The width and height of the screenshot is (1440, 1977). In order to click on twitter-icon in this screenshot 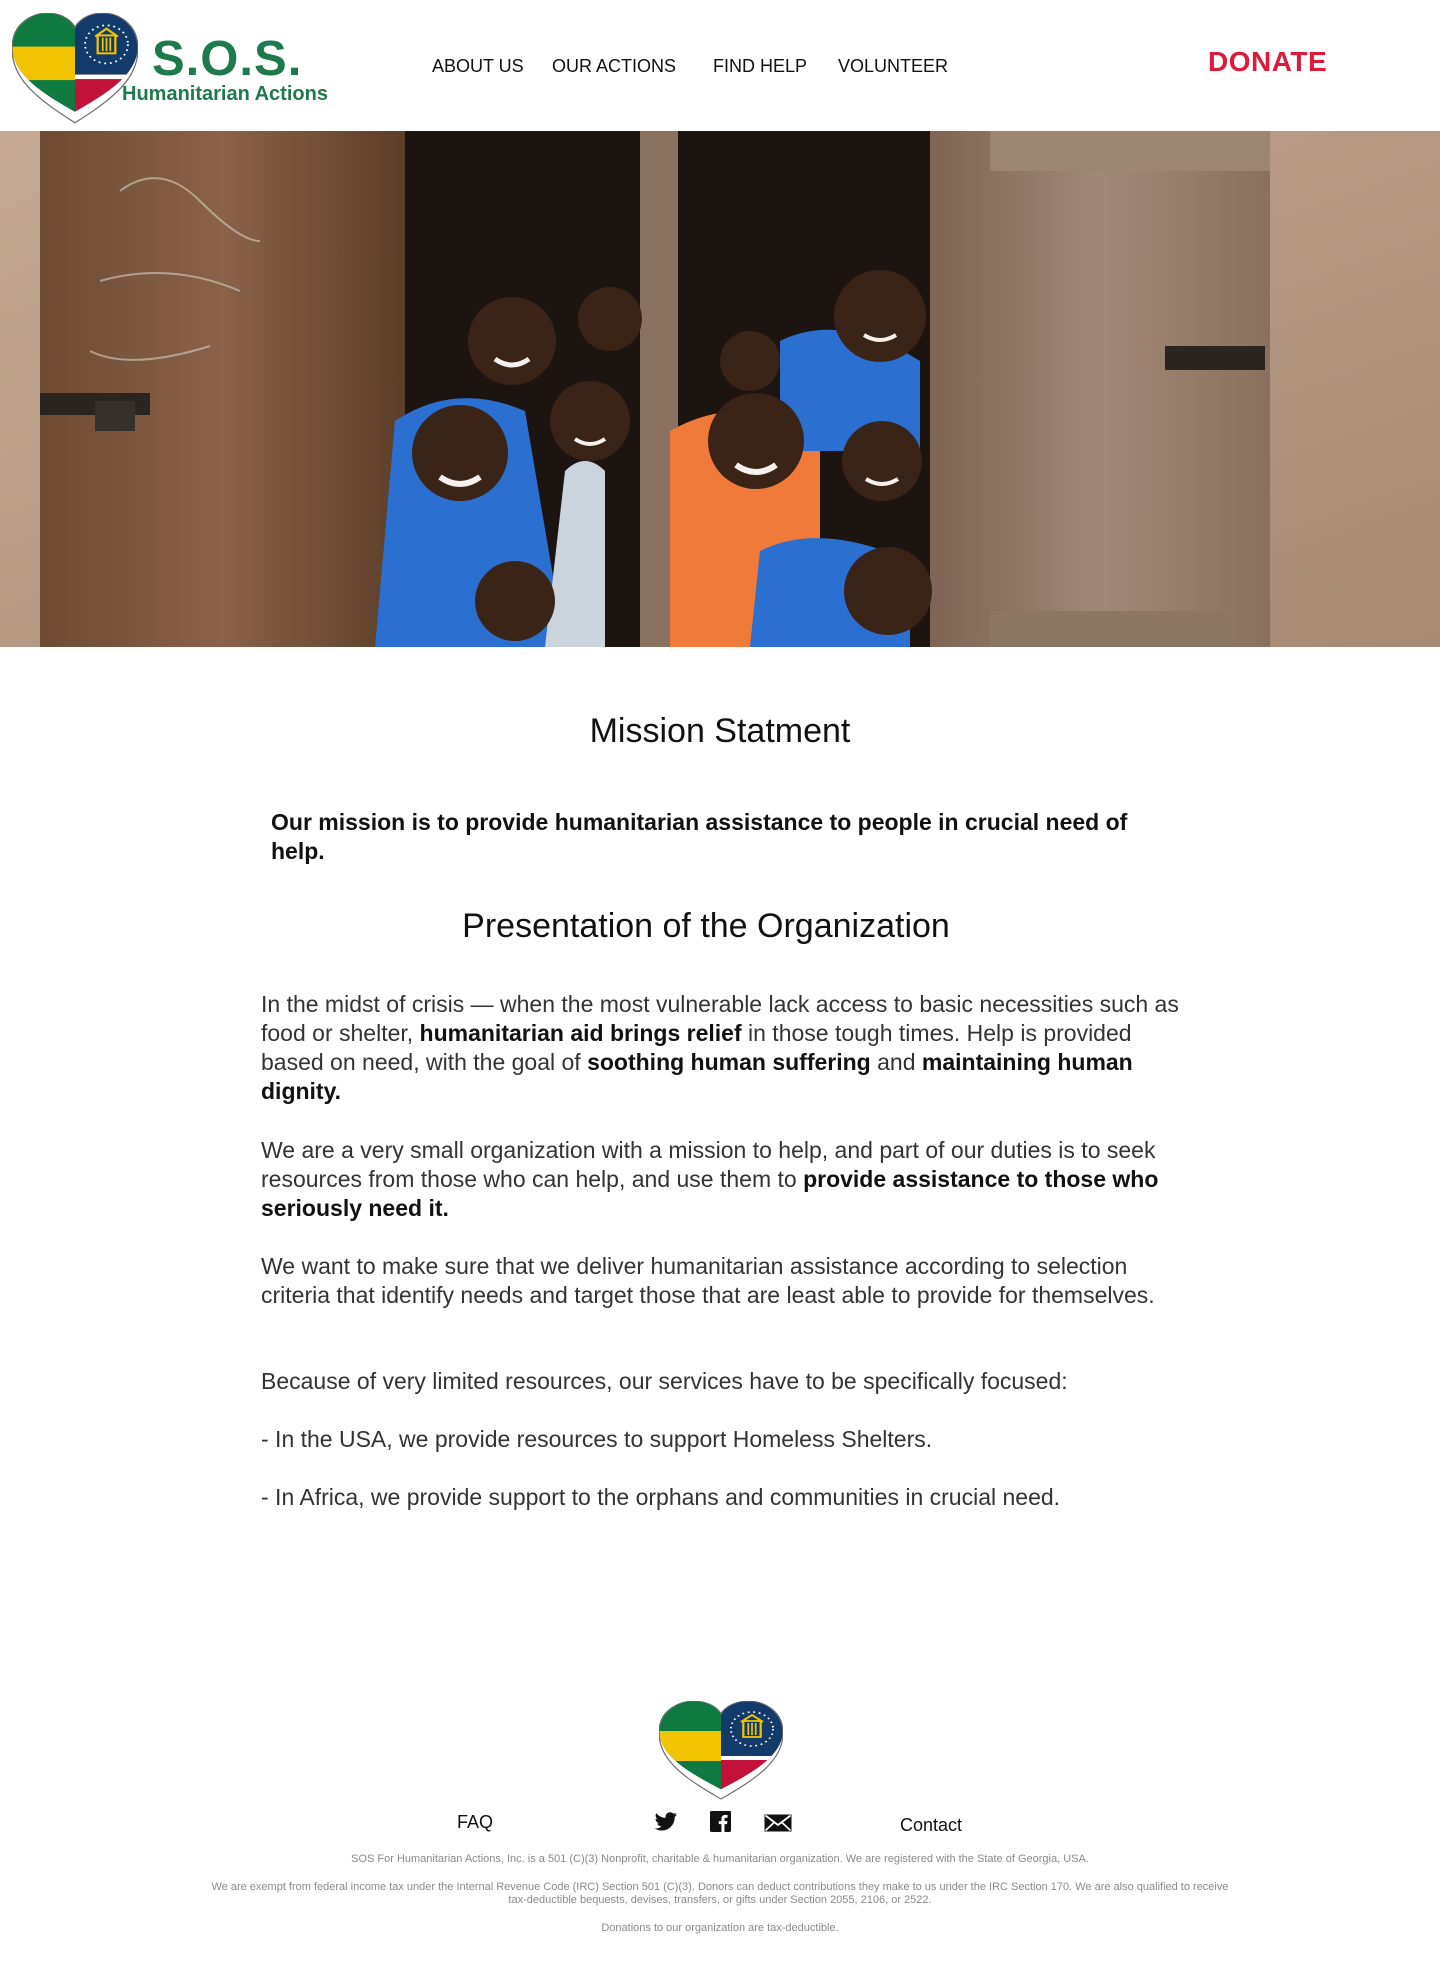, I will do `click(665, 1821)`.